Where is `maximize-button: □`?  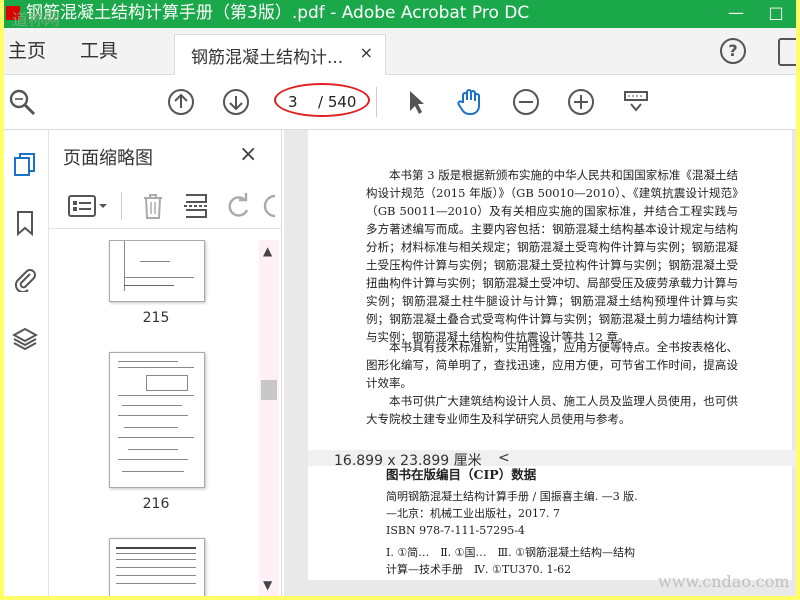
maximize-button: □ is located at coordinates (776, 14).